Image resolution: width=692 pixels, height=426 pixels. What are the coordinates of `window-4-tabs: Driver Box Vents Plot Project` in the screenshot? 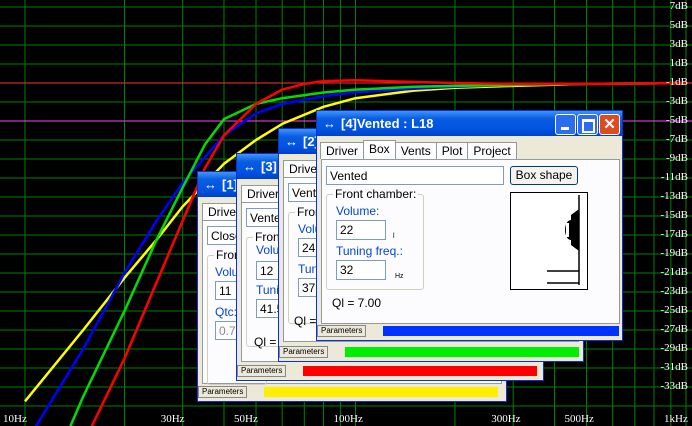 It's located at (418, 150).